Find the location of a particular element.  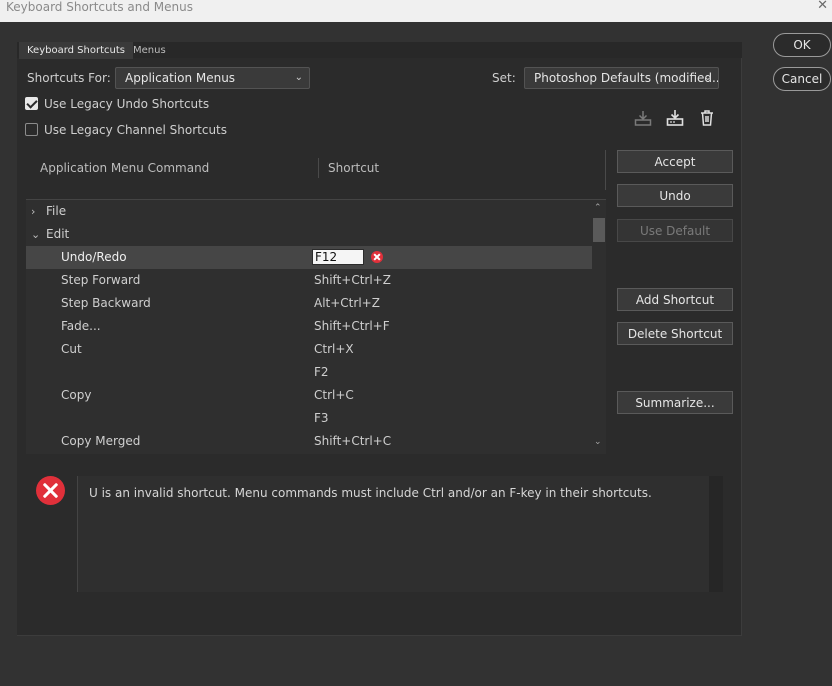

tab-keyboard-shortcuts: Keyboard Shortcuts is located at coordinates (76, 50).